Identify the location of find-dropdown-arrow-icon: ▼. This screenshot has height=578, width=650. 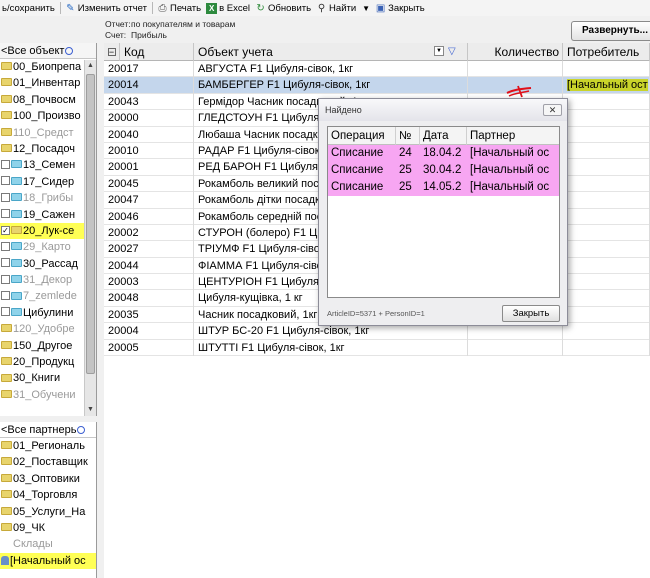
(366, 8).